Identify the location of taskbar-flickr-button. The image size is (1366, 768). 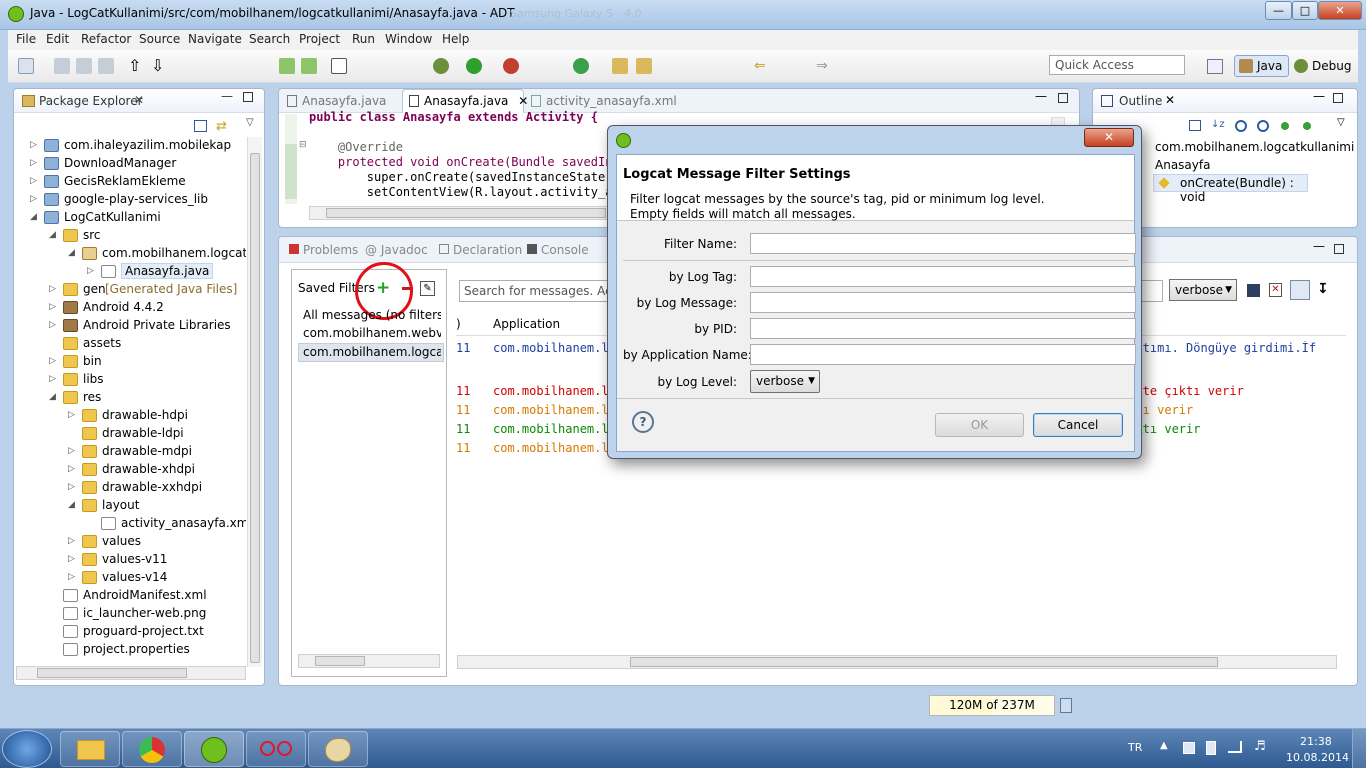
(276, 749).